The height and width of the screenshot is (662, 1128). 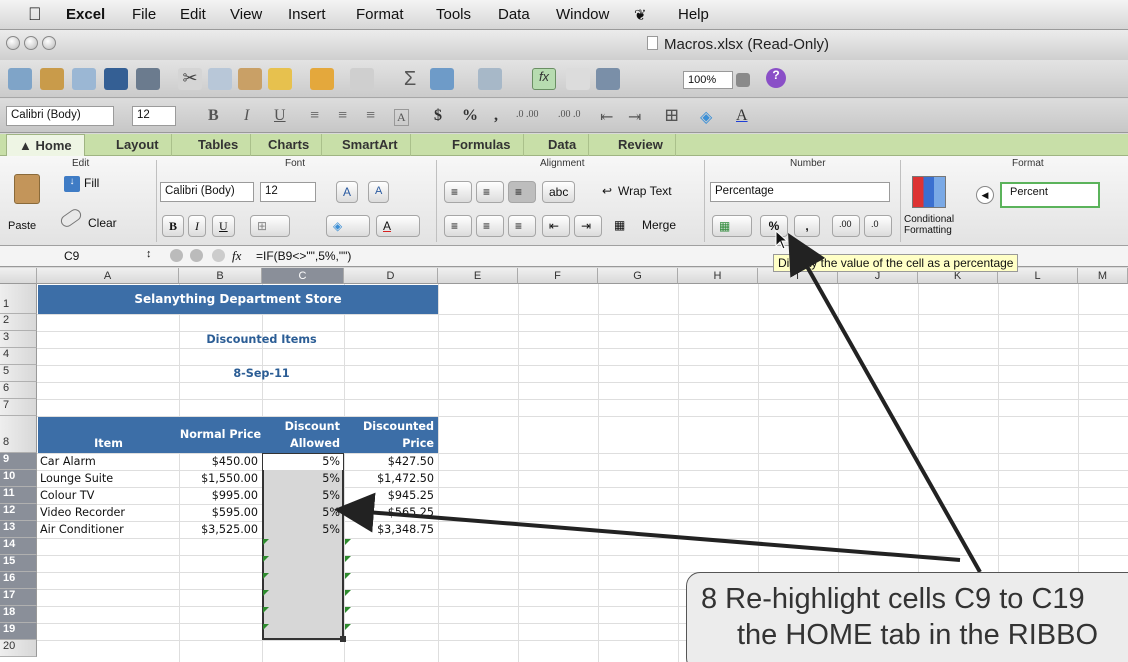 I want to click on callout-line-2: the HOME tab in the RIBBO, so click(x=918, y=635).